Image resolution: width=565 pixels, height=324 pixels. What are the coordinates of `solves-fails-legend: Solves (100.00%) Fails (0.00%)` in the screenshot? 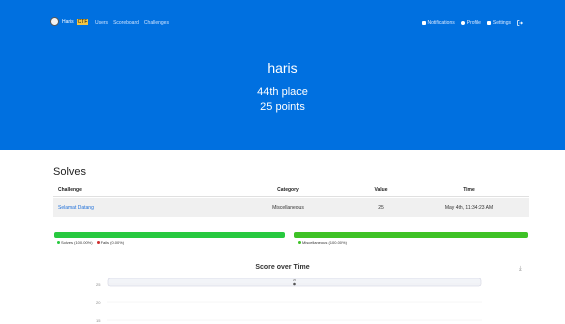 It's located at (90, 242).